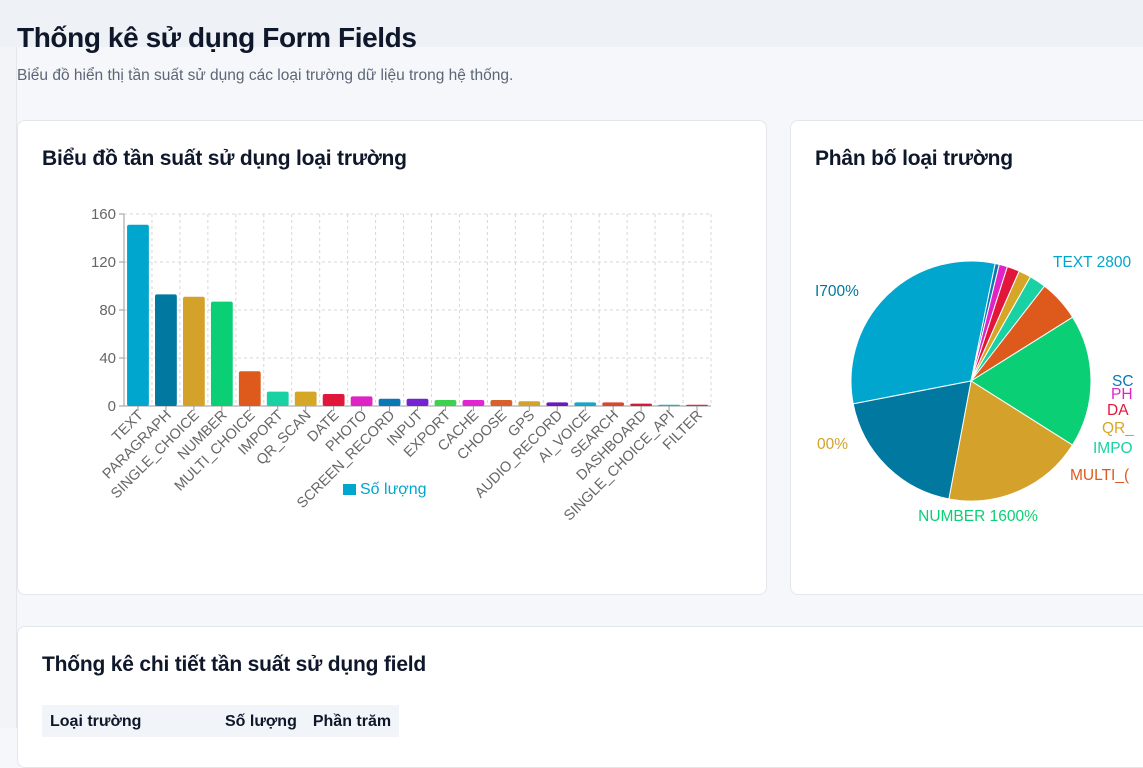 The height and width of the screenshot is (768, 1143). I want to click on y-tick-label: 0, so click(112, 406).